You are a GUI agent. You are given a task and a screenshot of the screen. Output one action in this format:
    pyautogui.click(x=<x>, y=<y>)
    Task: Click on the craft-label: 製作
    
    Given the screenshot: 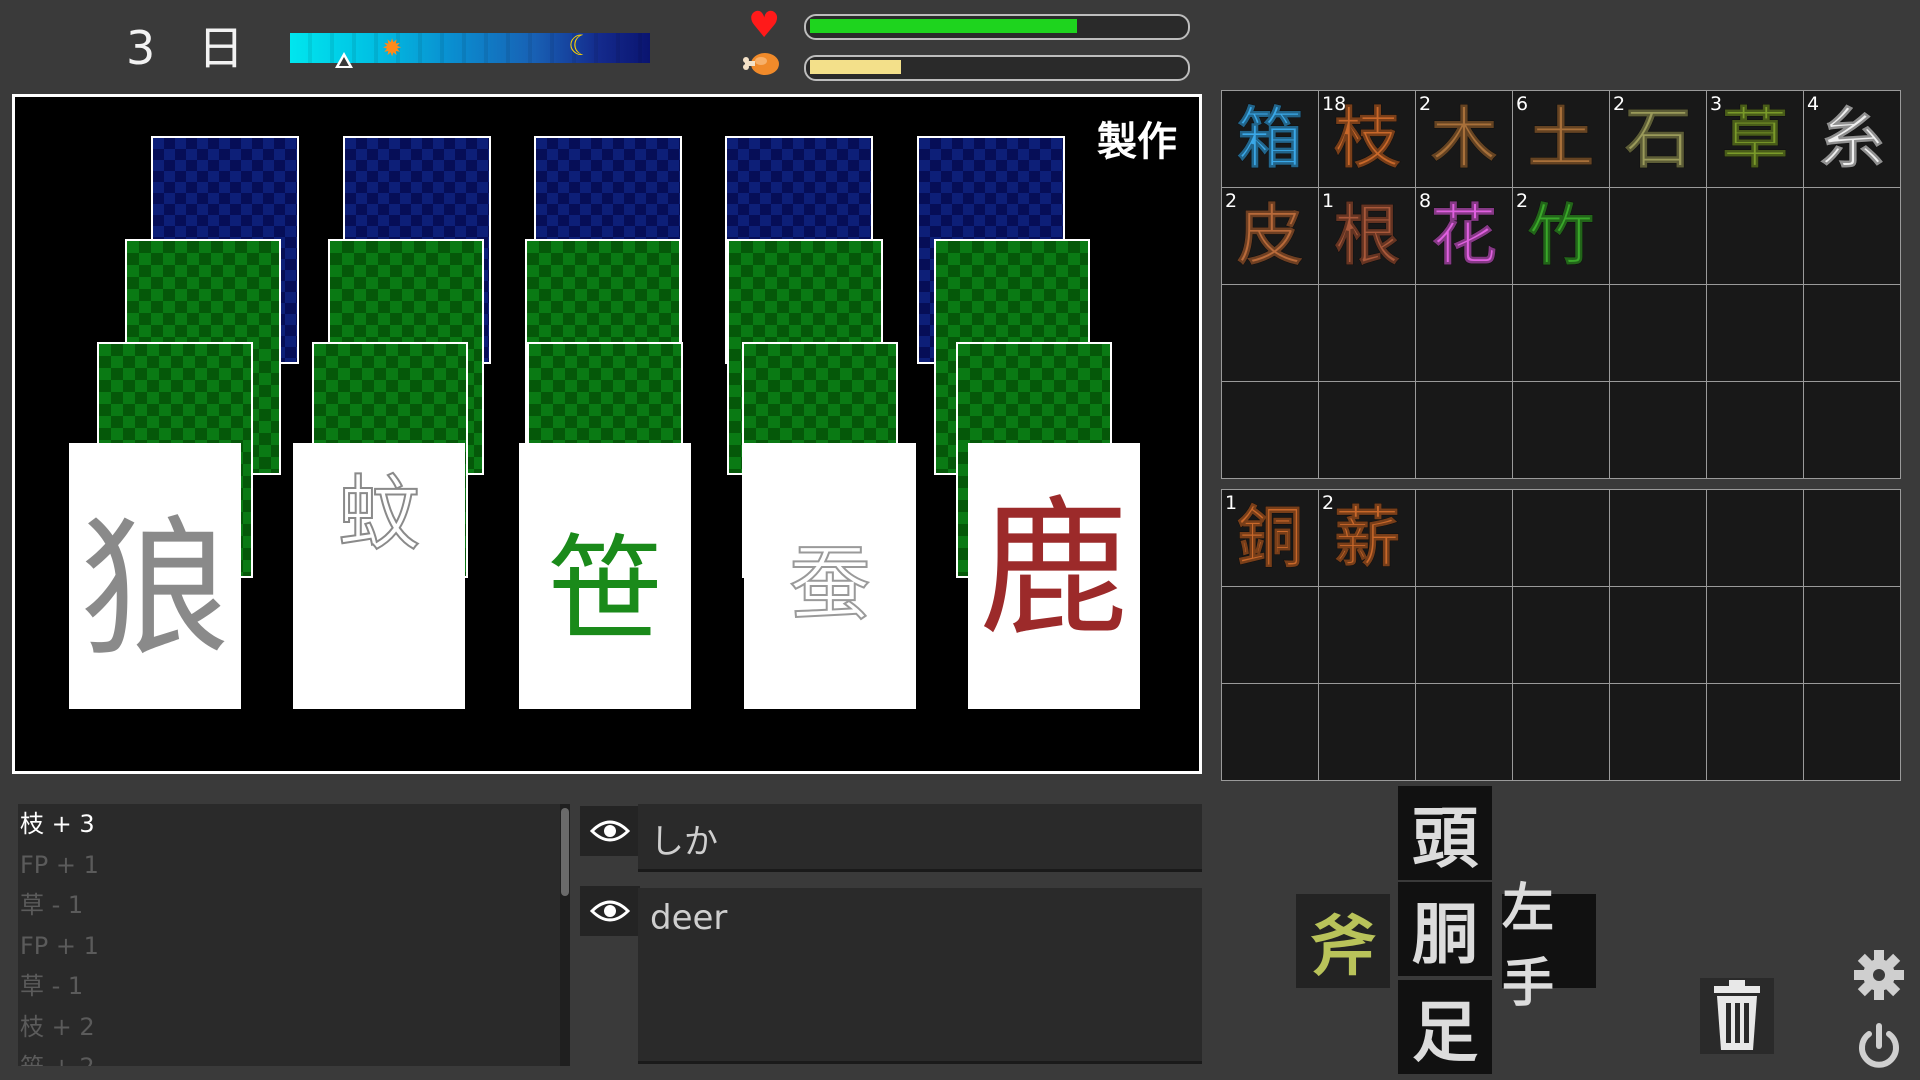 What is the action you would take?
    pyautogui.click(x=1137, y=142)
    